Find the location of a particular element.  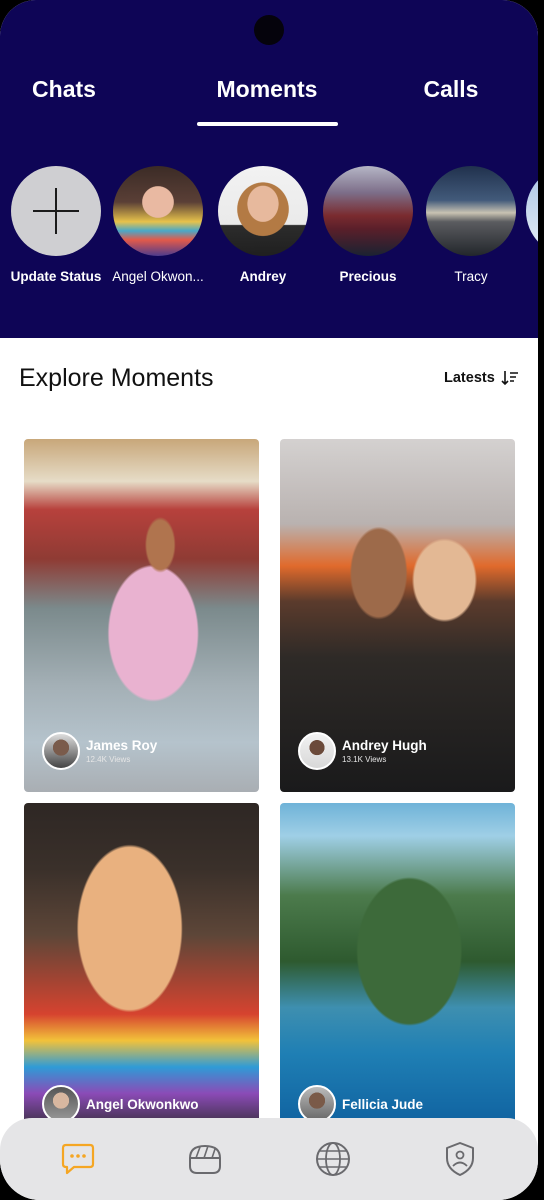

moment-owner: Andrey Hugh 13.1K Views is located at coordinates (362, 751).